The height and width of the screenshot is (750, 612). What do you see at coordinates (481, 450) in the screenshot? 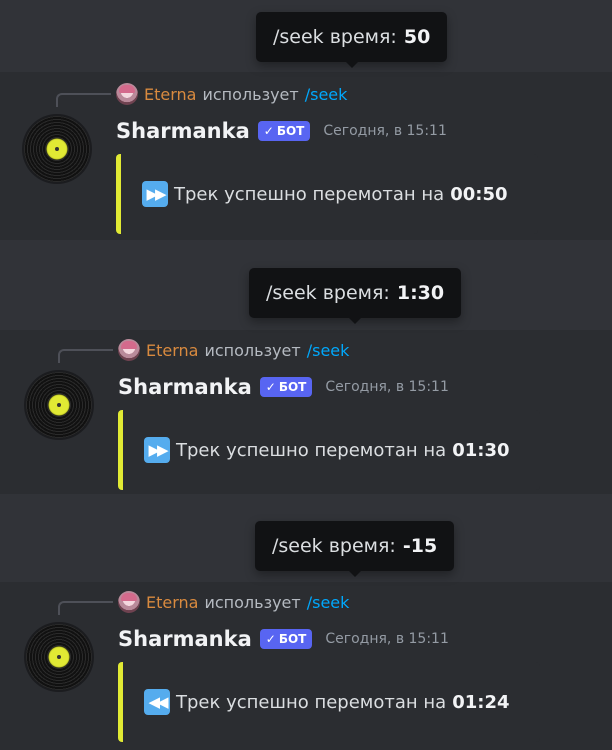
I see `embed-time-value: 01:30` at bounding box center [481, 450].